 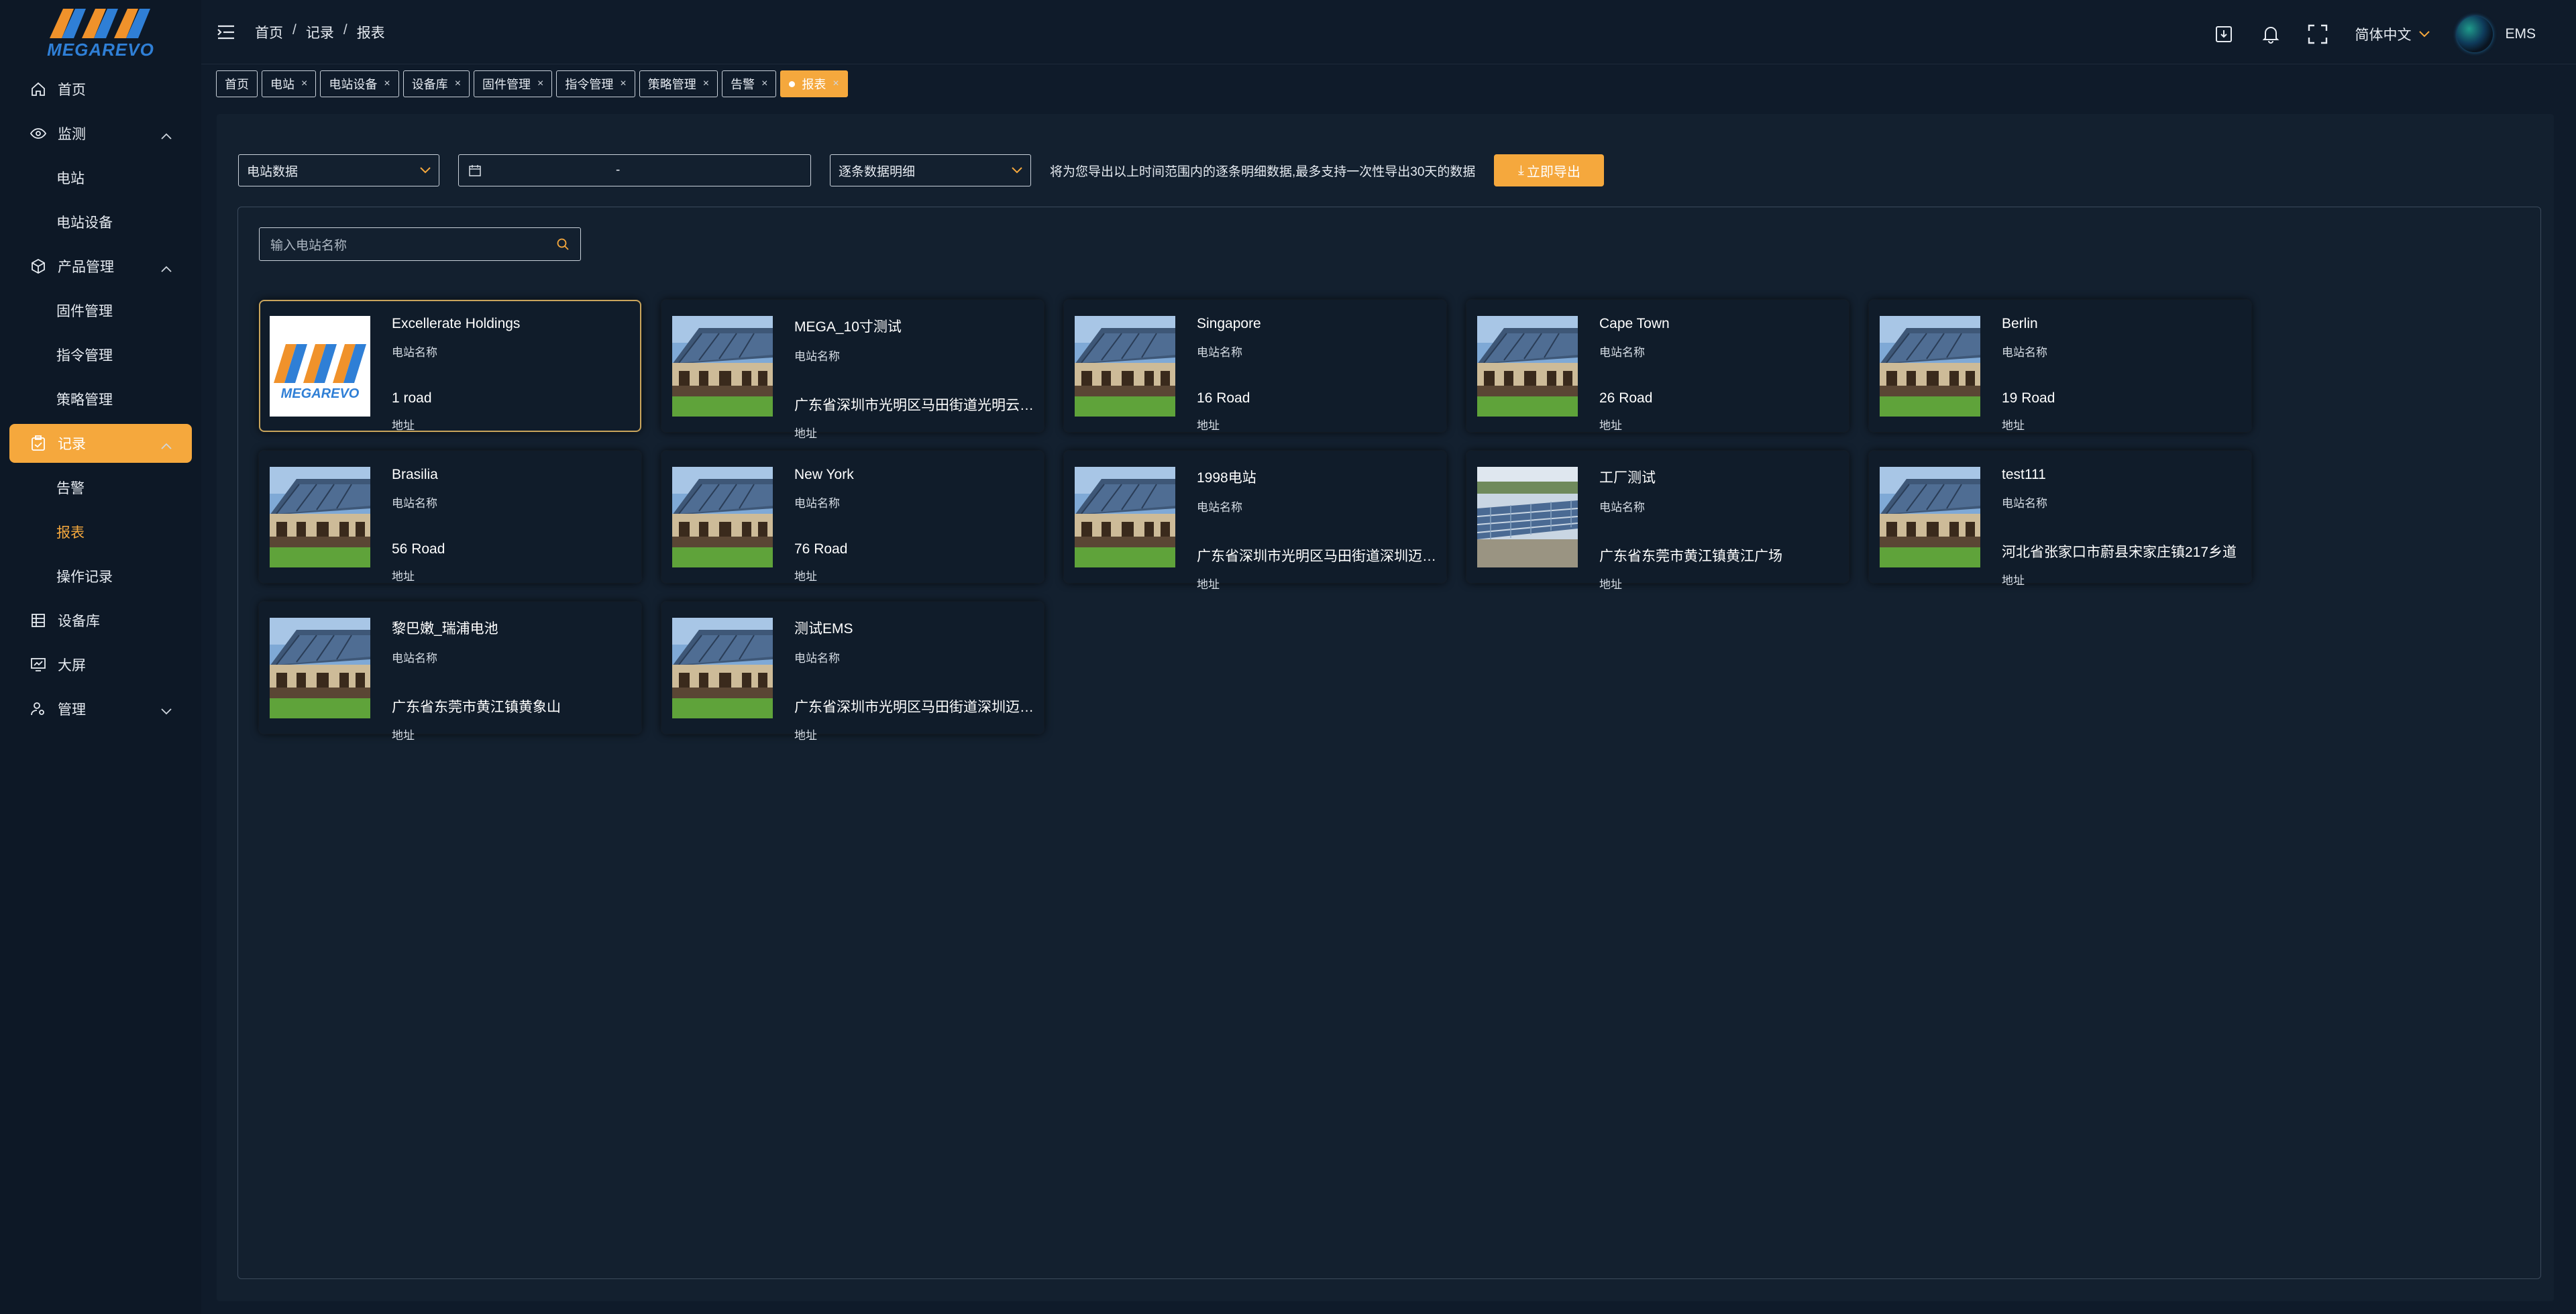 What do you see at coordinates (1553, 172) in the screenshot?
I see `export-now-label: 立即导出` at bounding box center [1553, 172].